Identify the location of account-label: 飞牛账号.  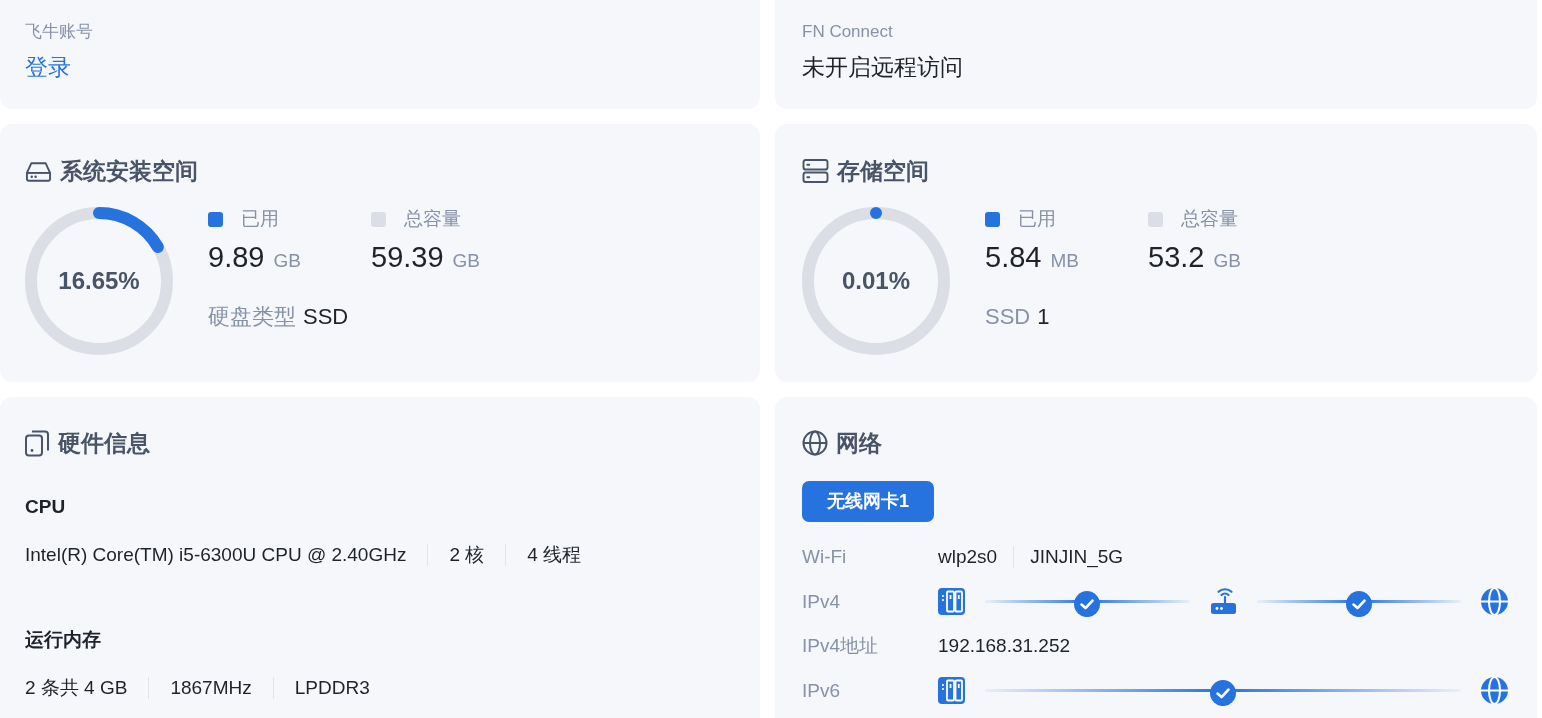
(59, 32).